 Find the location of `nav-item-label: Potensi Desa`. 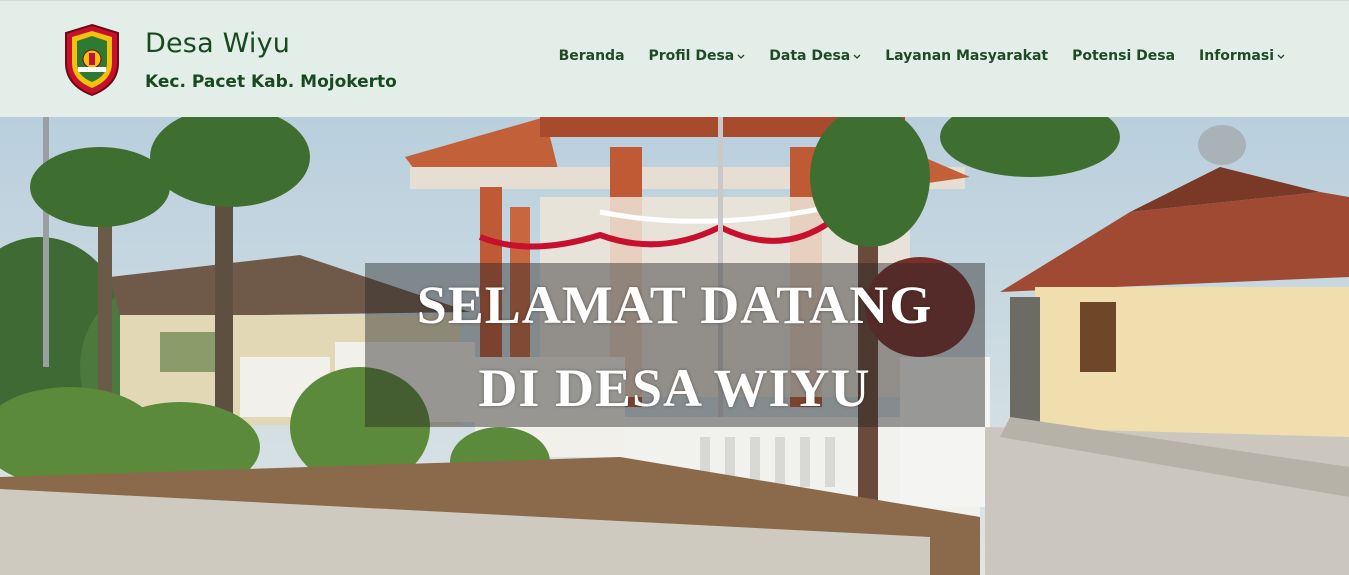

nav-item-label: Potensi Desa is located at coordinates (1124, 56).